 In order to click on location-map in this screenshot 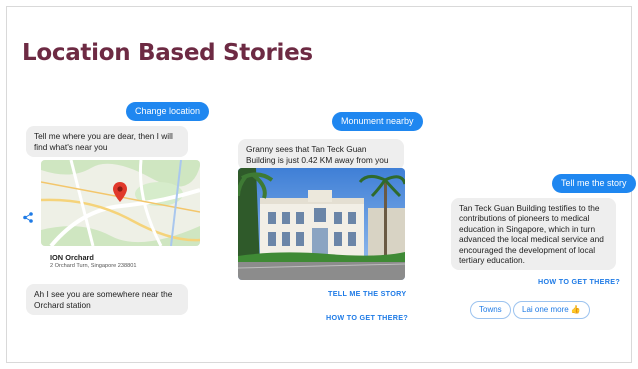, I will do `click(120, 203)`.